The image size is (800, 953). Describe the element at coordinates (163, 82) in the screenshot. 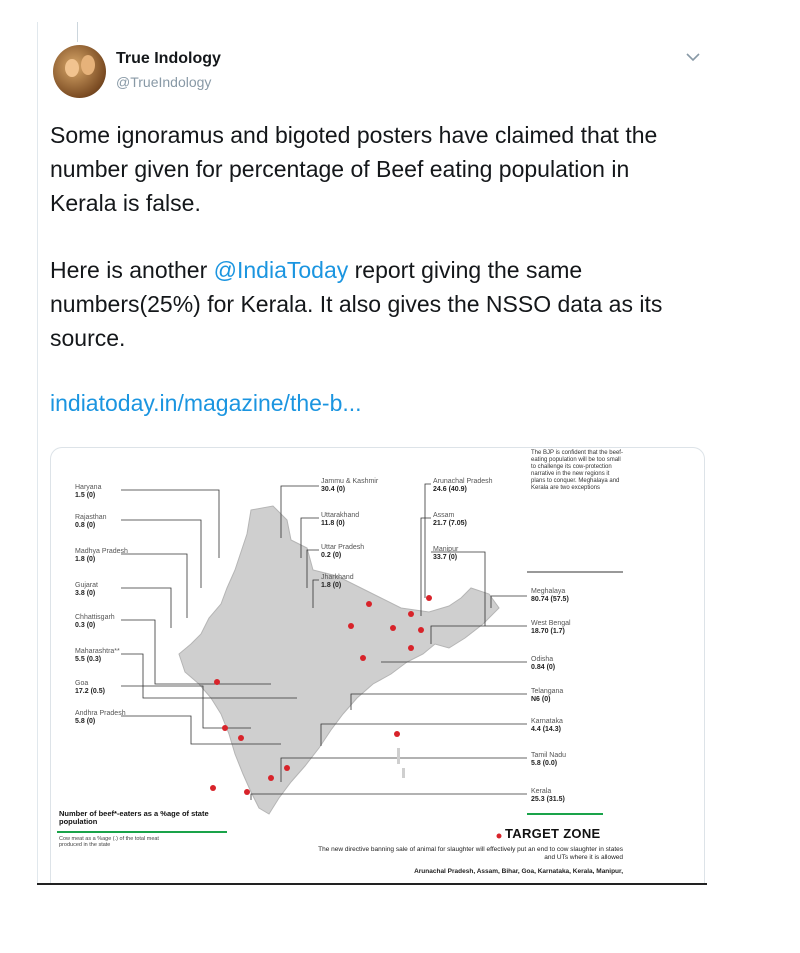

I see `user-handle: @TrueIndology` at that location.